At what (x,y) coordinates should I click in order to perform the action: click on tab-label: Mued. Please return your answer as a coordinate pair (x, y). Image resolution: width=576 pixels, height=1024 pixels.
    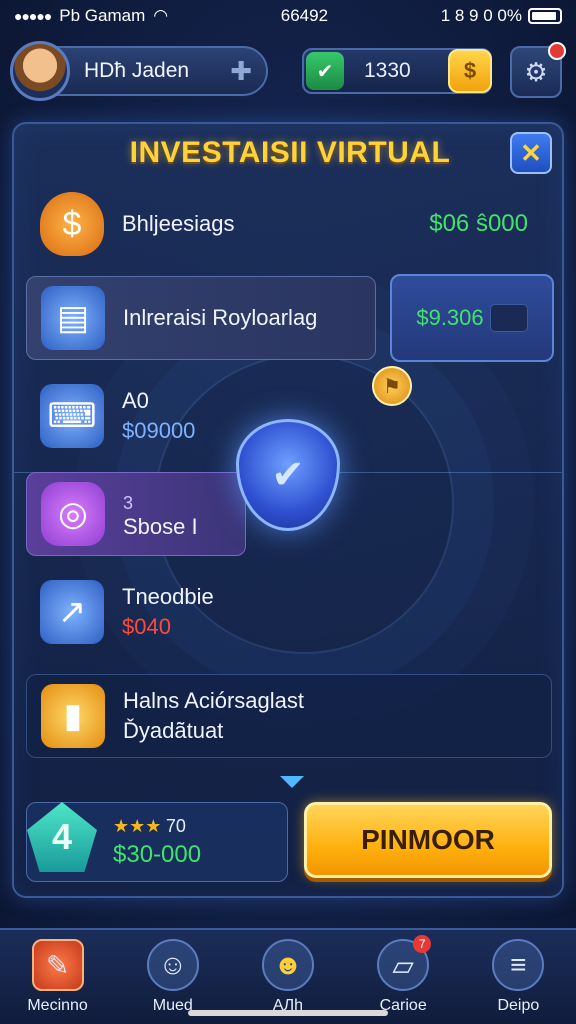
    Looking at the image, I should click on (172, 1005).